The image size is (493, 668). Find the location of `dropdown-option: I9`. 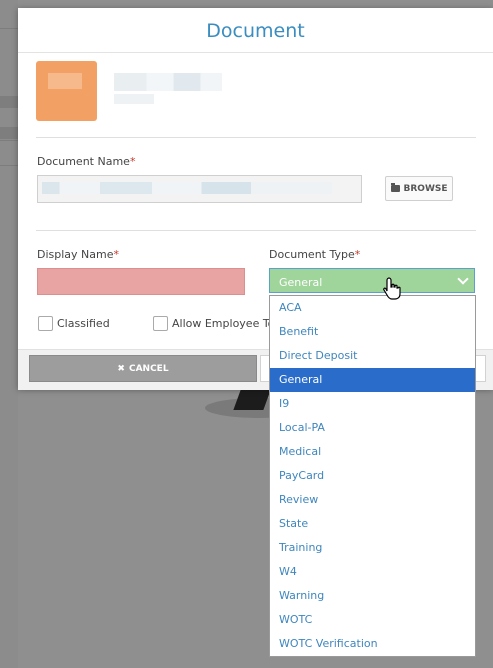

dropdown-option: I9 is located at coordinates (372, 404).